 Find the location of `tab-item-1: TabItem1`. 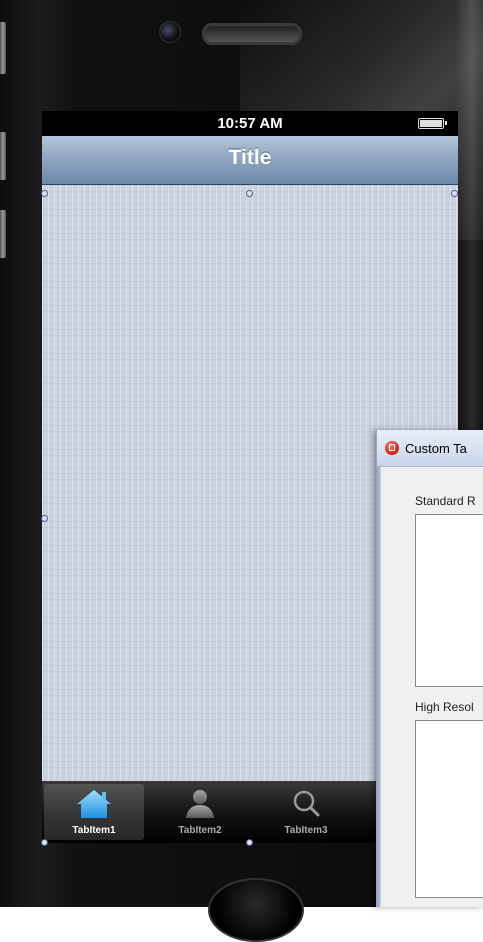

tab-item-1: TabItem1 is located at coordinates (94, 812).